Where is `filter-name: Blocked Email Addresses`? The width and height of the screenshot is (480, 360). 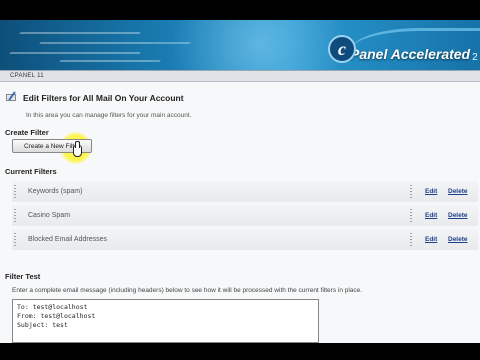
filter-name: Blocked Email Addresses is located at coordinates (67, 239).